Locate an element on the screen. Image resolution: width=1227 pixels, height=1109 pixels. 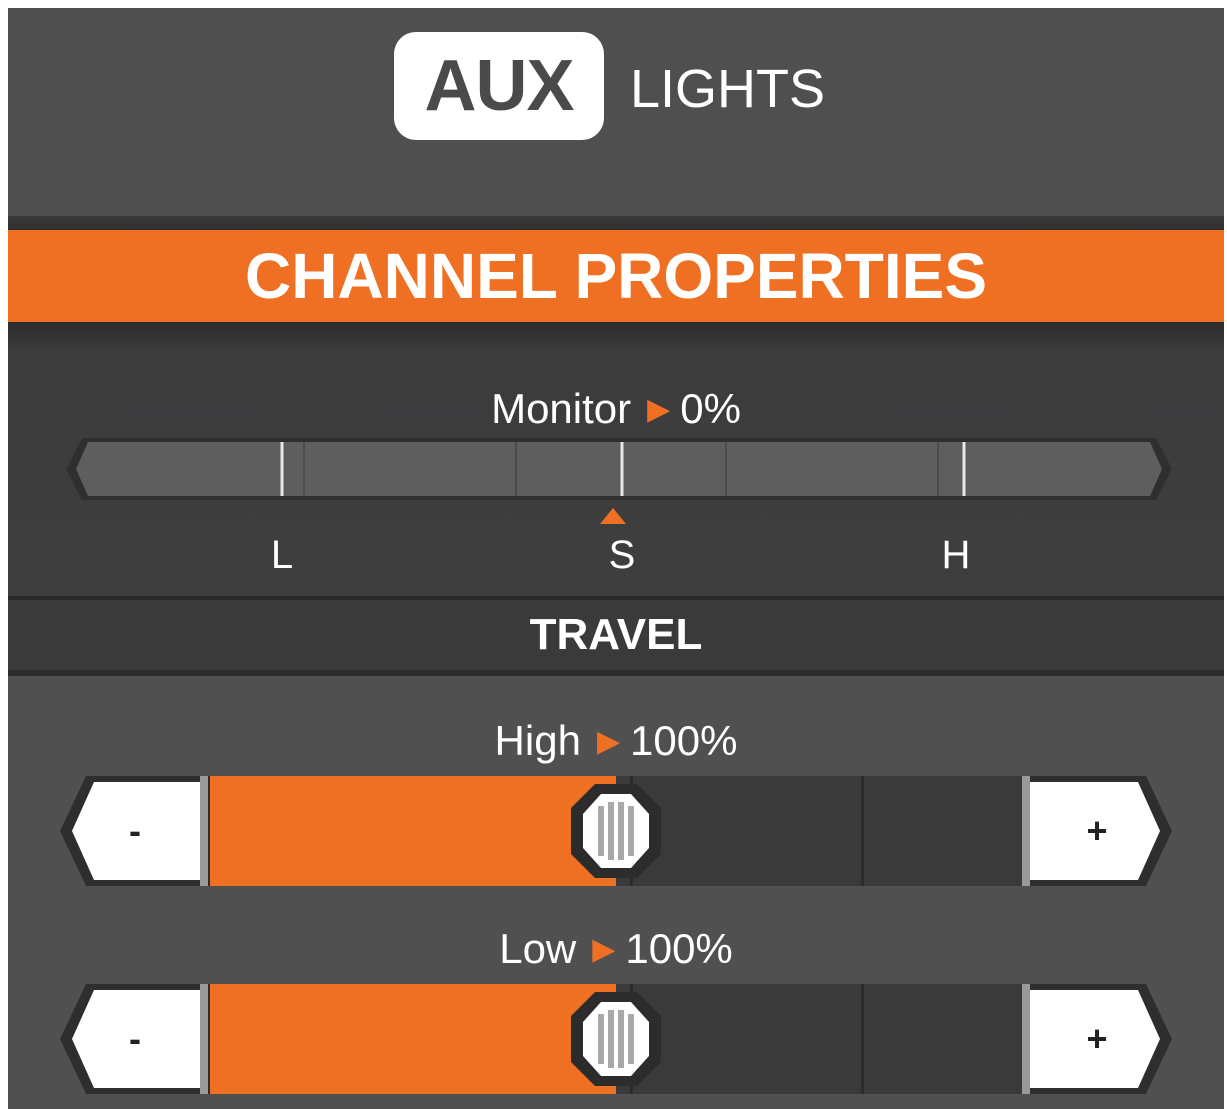
low-travel-slider: - + is located at coordinates (616, 1039).